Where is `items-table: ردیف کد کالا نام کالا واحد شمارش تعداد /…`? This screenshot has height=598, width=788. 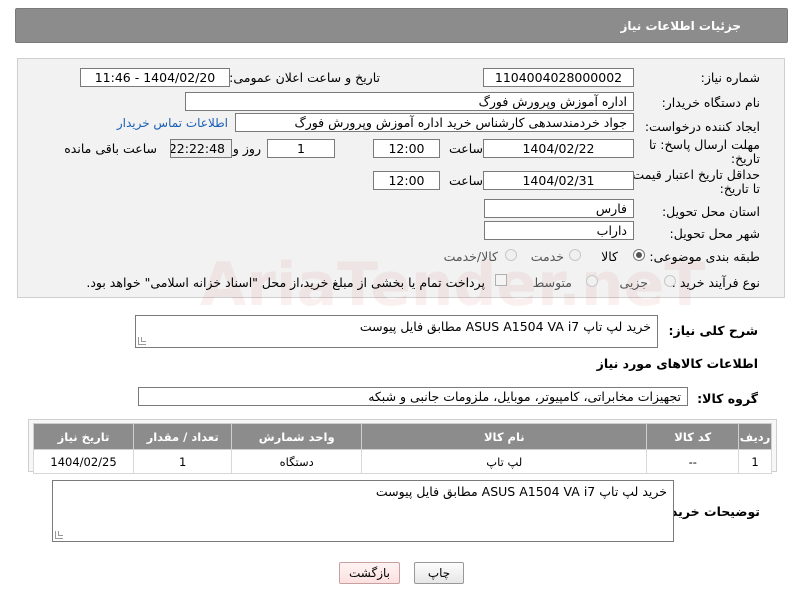
items-table: ردیف کد کالا نام کالا واحد شمارش تعداد /… is located at coordinates (402, 448).